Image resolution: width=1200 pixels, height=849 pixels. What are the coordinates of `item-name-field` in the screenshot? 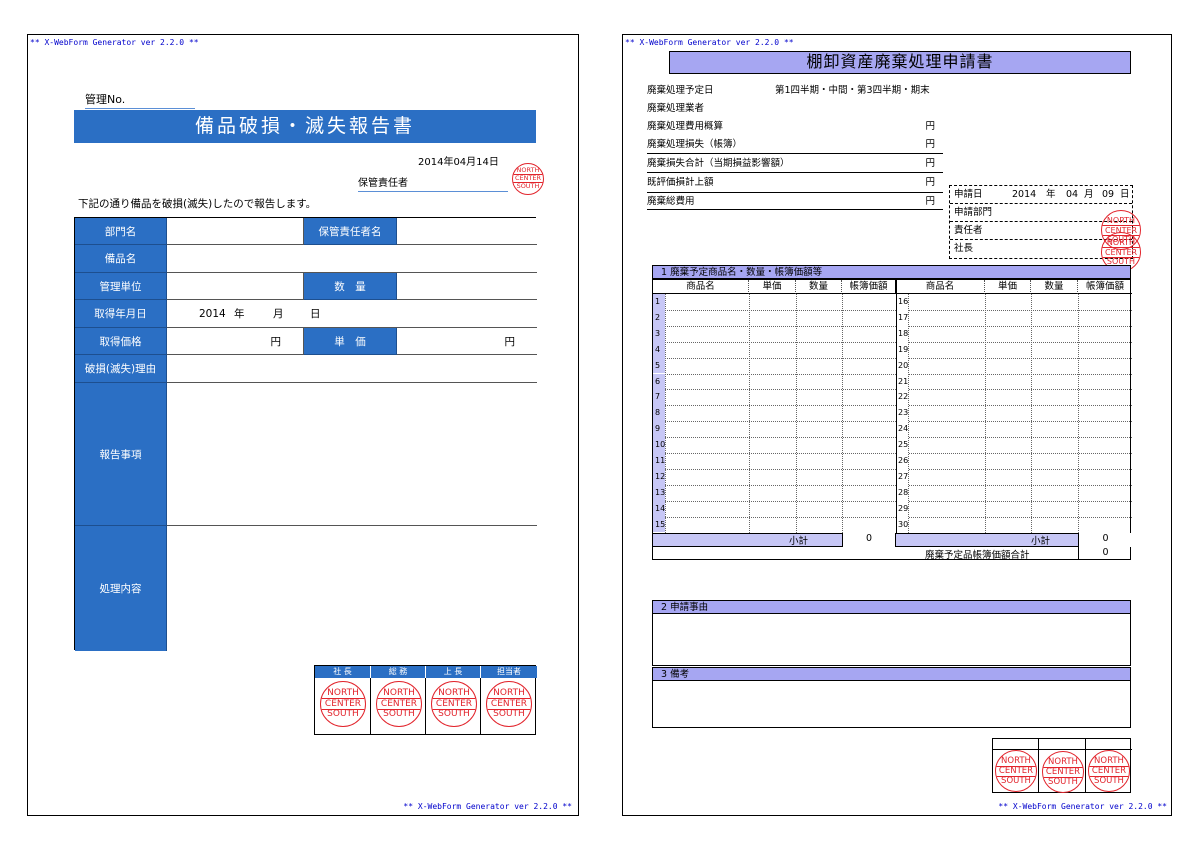 It's located at (352, 259).